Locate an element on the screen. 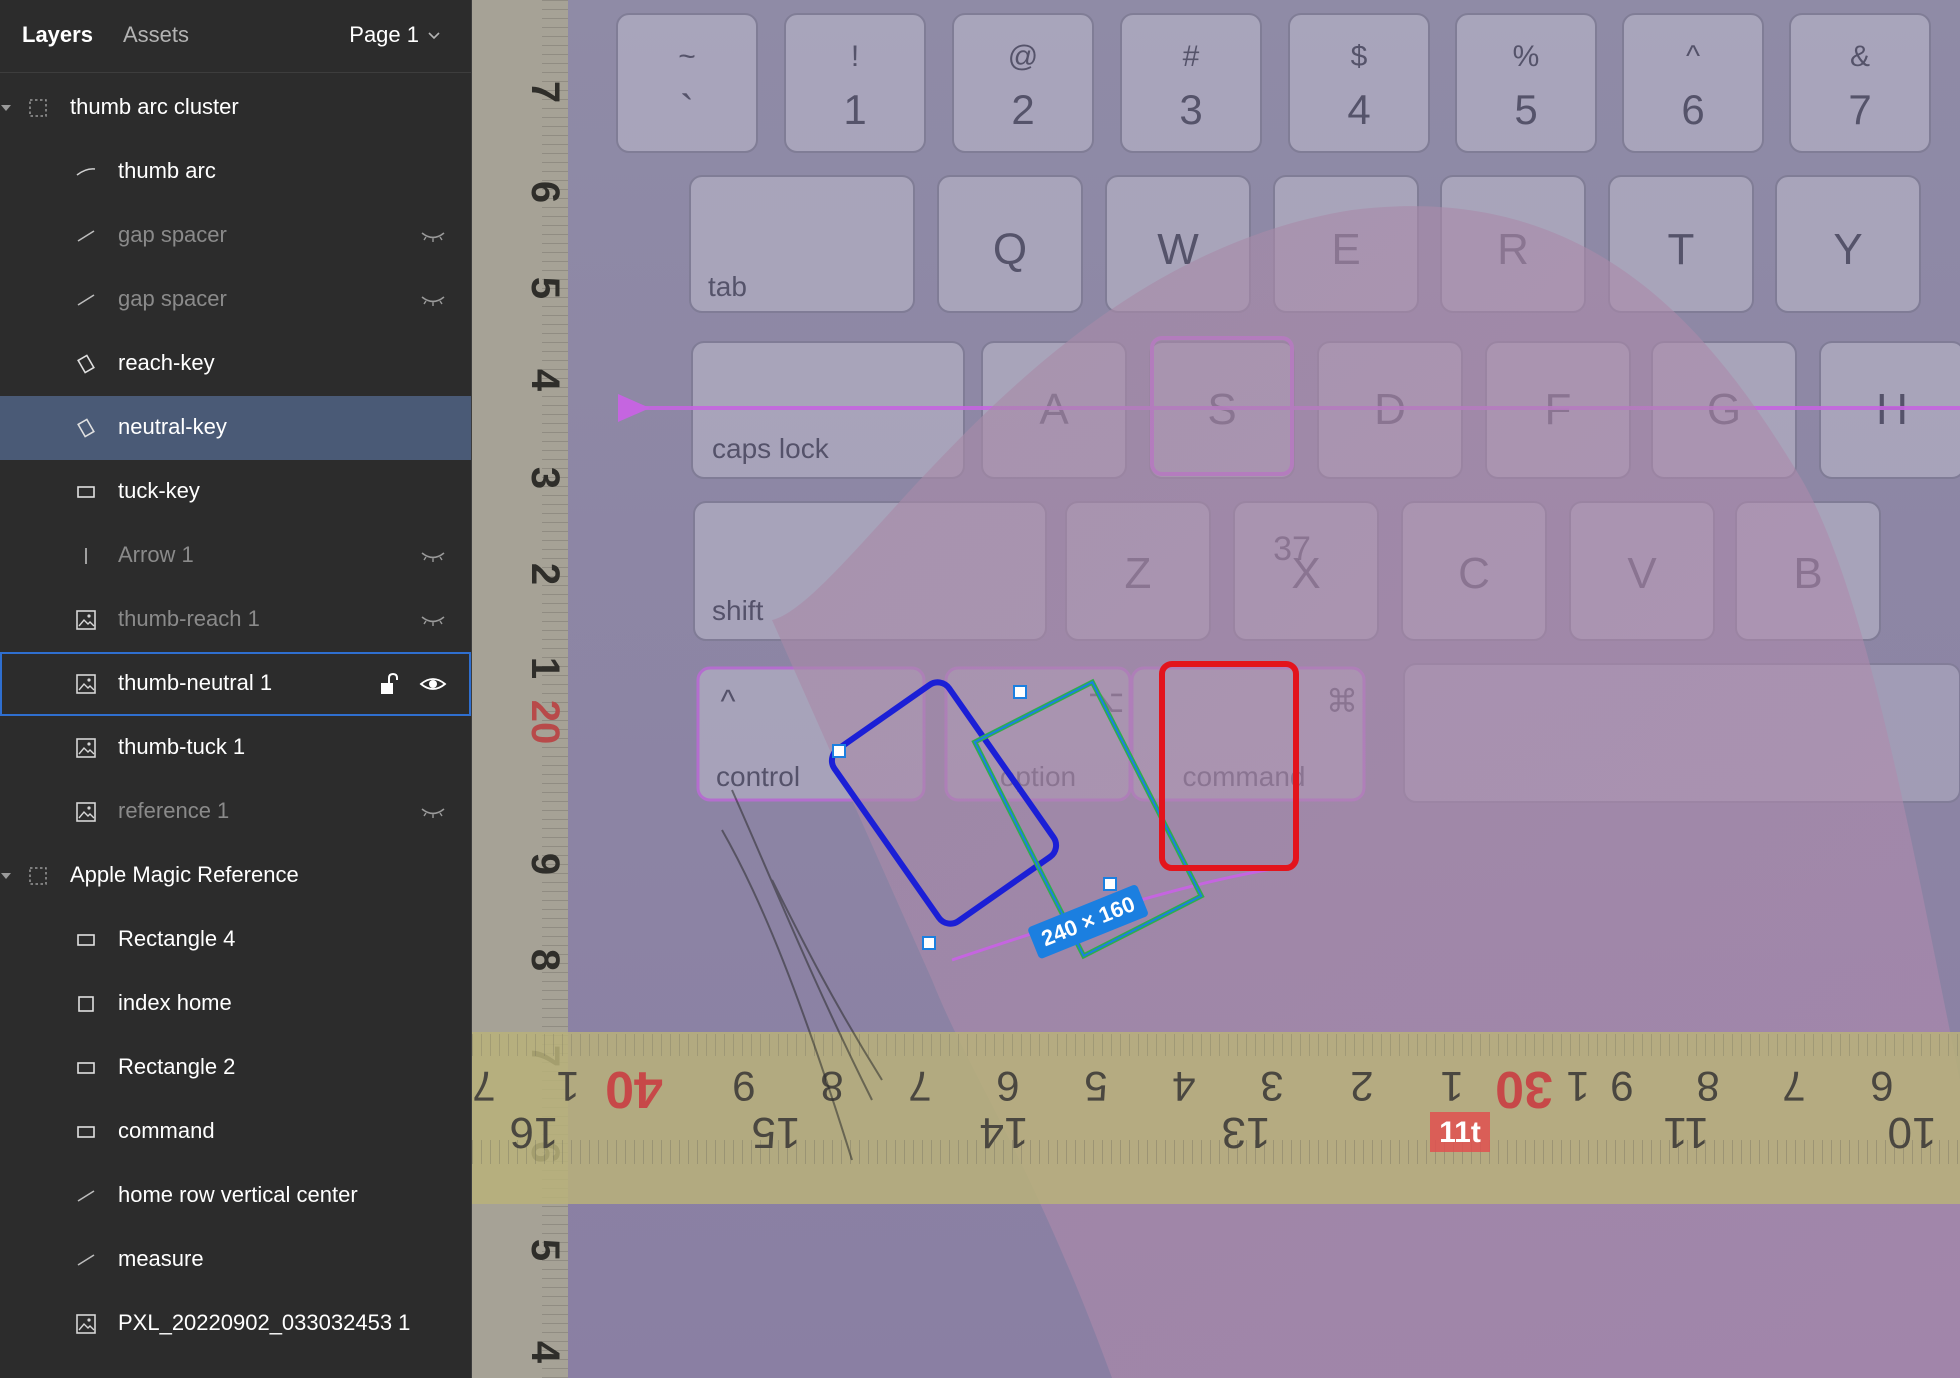 The height and width of the screenshot is (1378, 1960). layer-name: Arrow 1 is located at coordinates (156, 554).